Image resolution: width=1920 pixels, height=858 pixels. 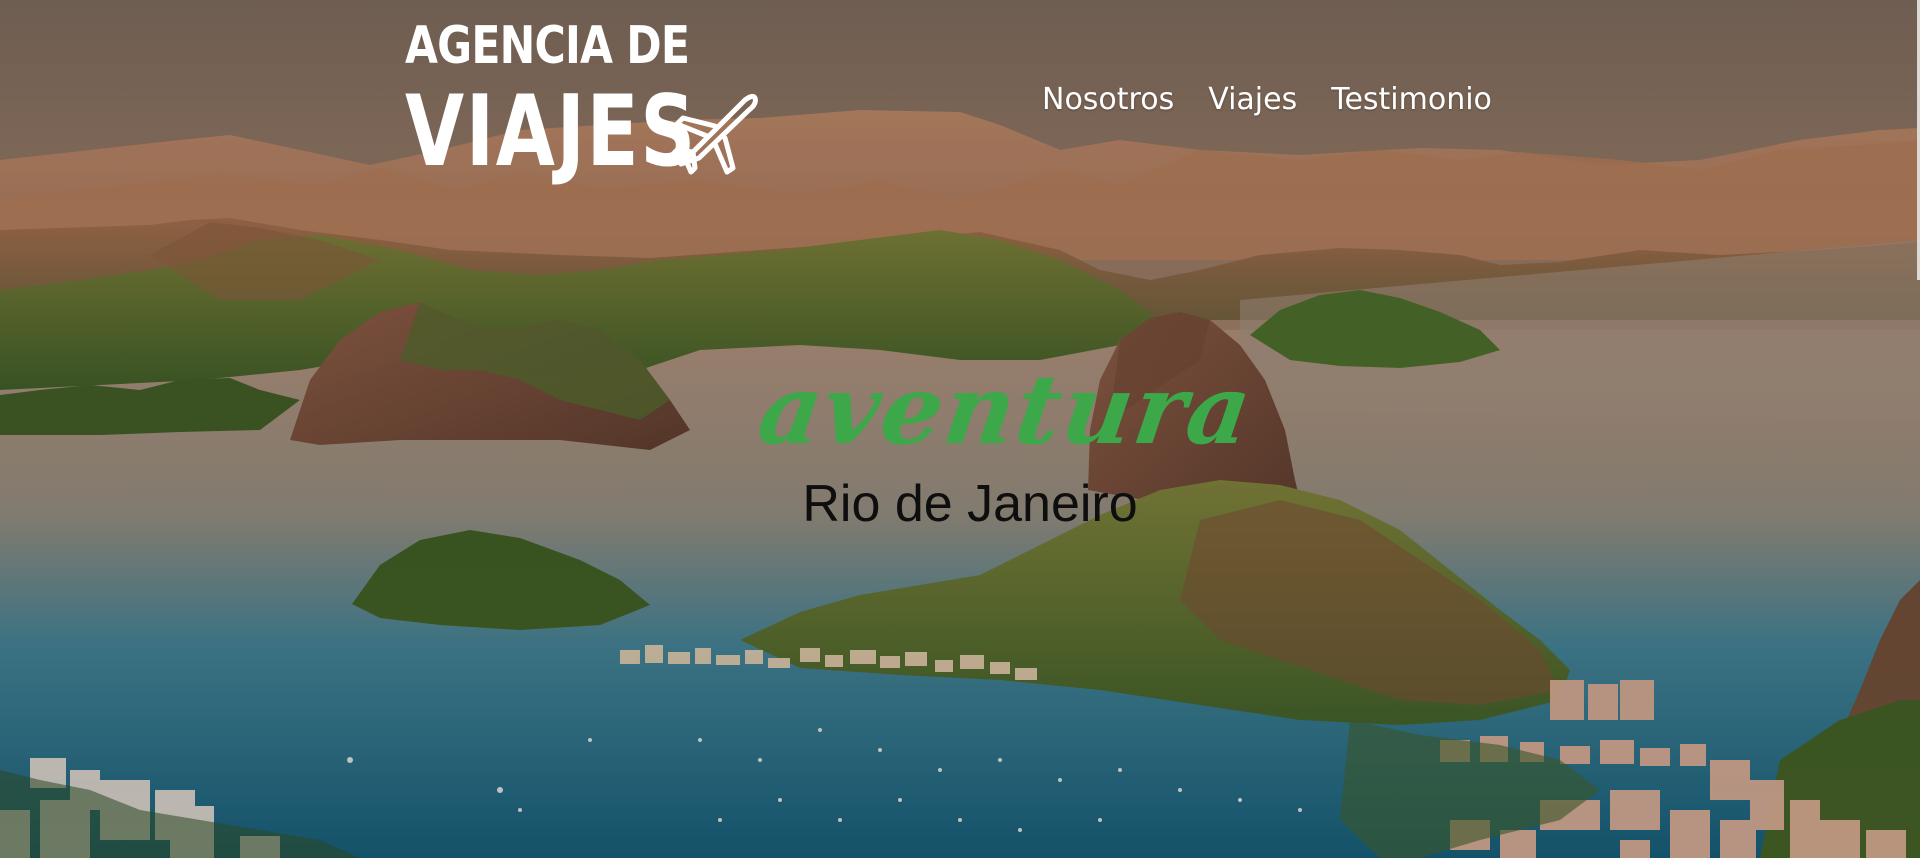 I want to click on hero-tagline: aventura, so click(x=1006, y=409).